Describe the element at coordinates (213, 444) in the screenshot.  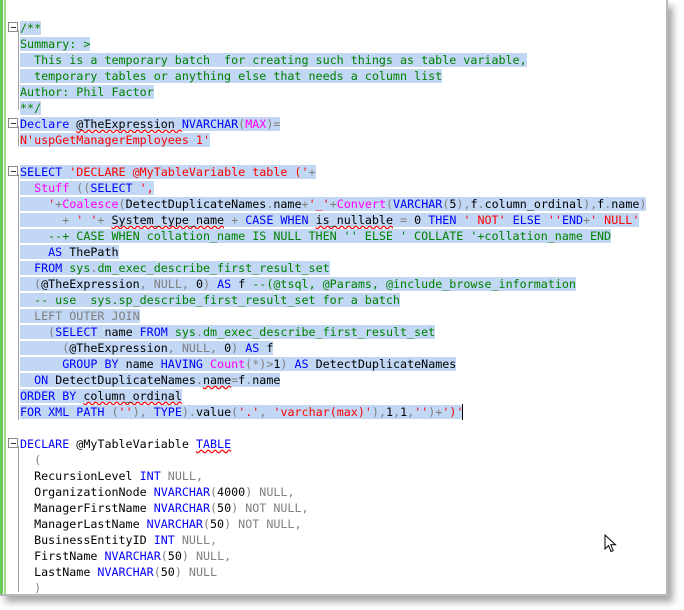
I see `code-token: TABLE` at that location.